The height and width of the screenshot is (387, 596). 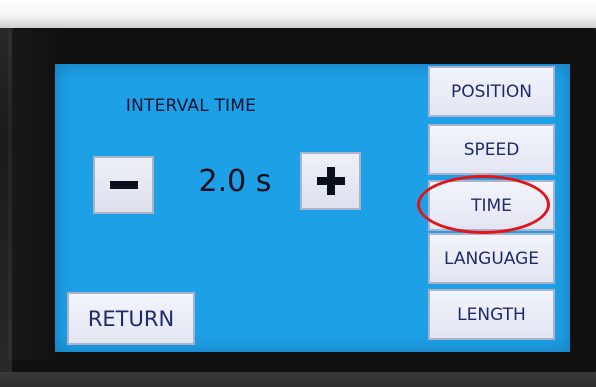 I want to click on plus-icon, so click(x=330, y=181).